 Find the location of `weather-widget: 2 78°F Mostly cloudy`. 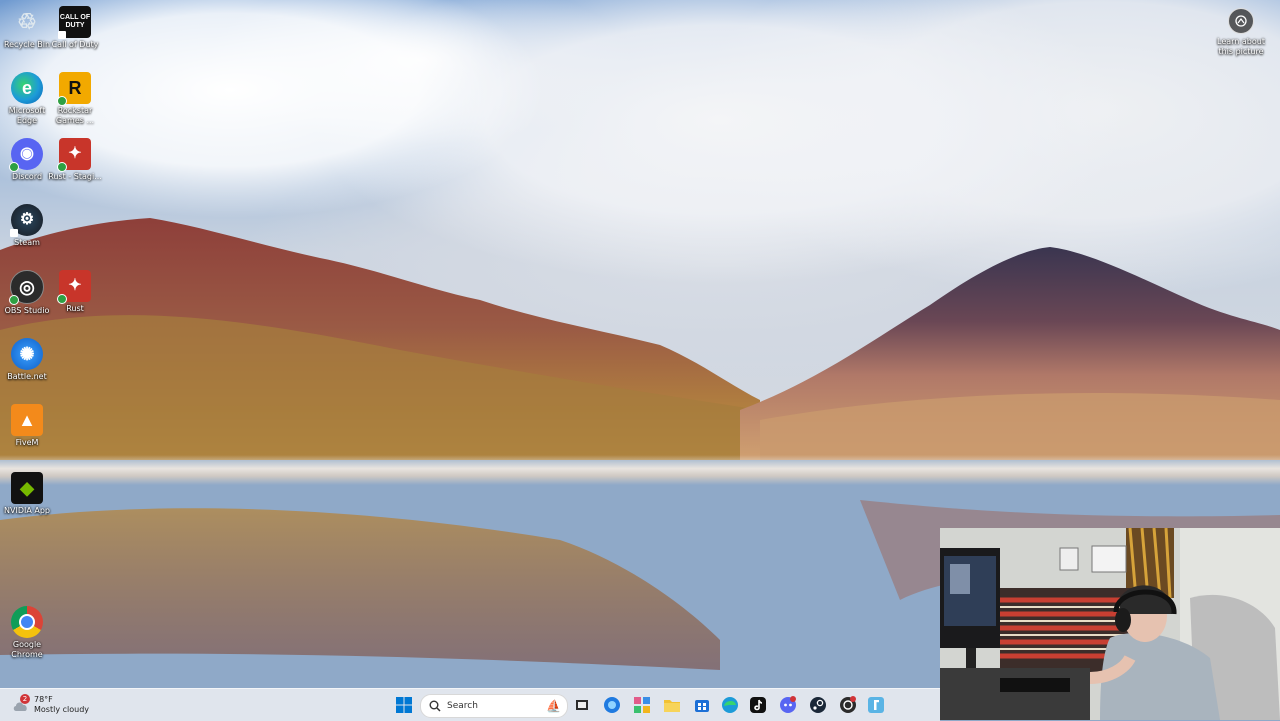

weather-widget: 2 78°F Mostly cloudy is located at coordinates (50, 705).